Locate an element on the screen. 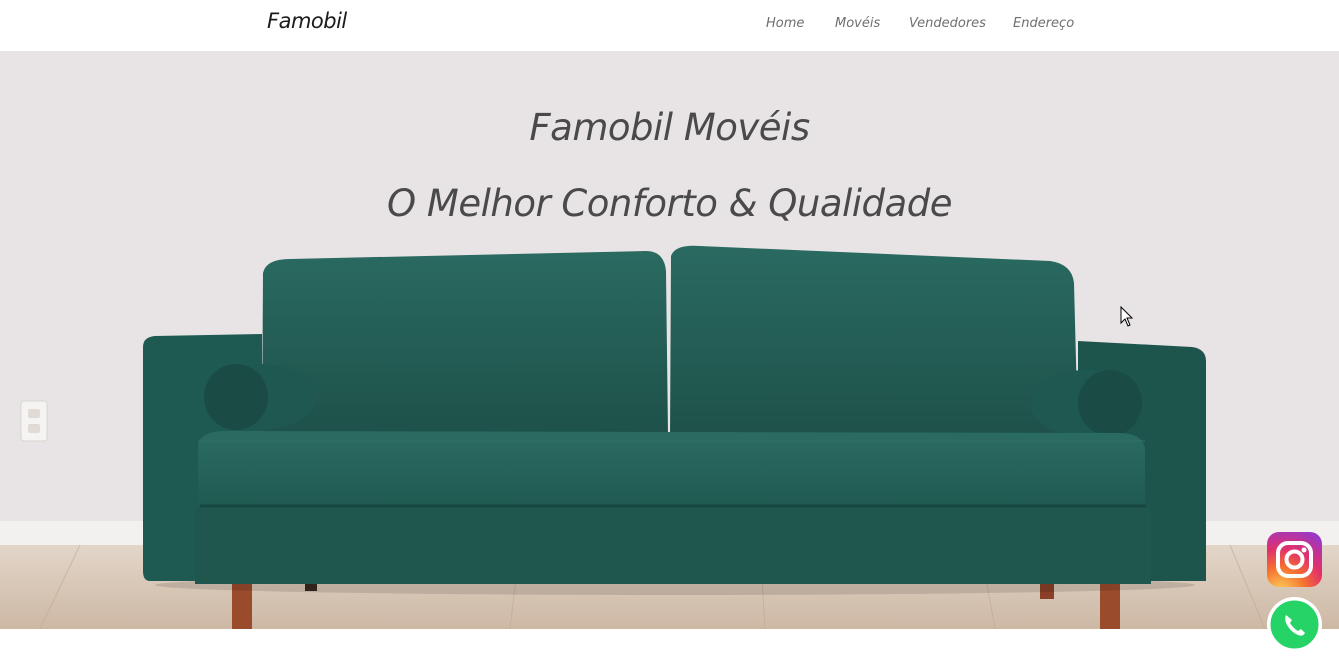  instagram-button is located at coordinates (1294, 559).